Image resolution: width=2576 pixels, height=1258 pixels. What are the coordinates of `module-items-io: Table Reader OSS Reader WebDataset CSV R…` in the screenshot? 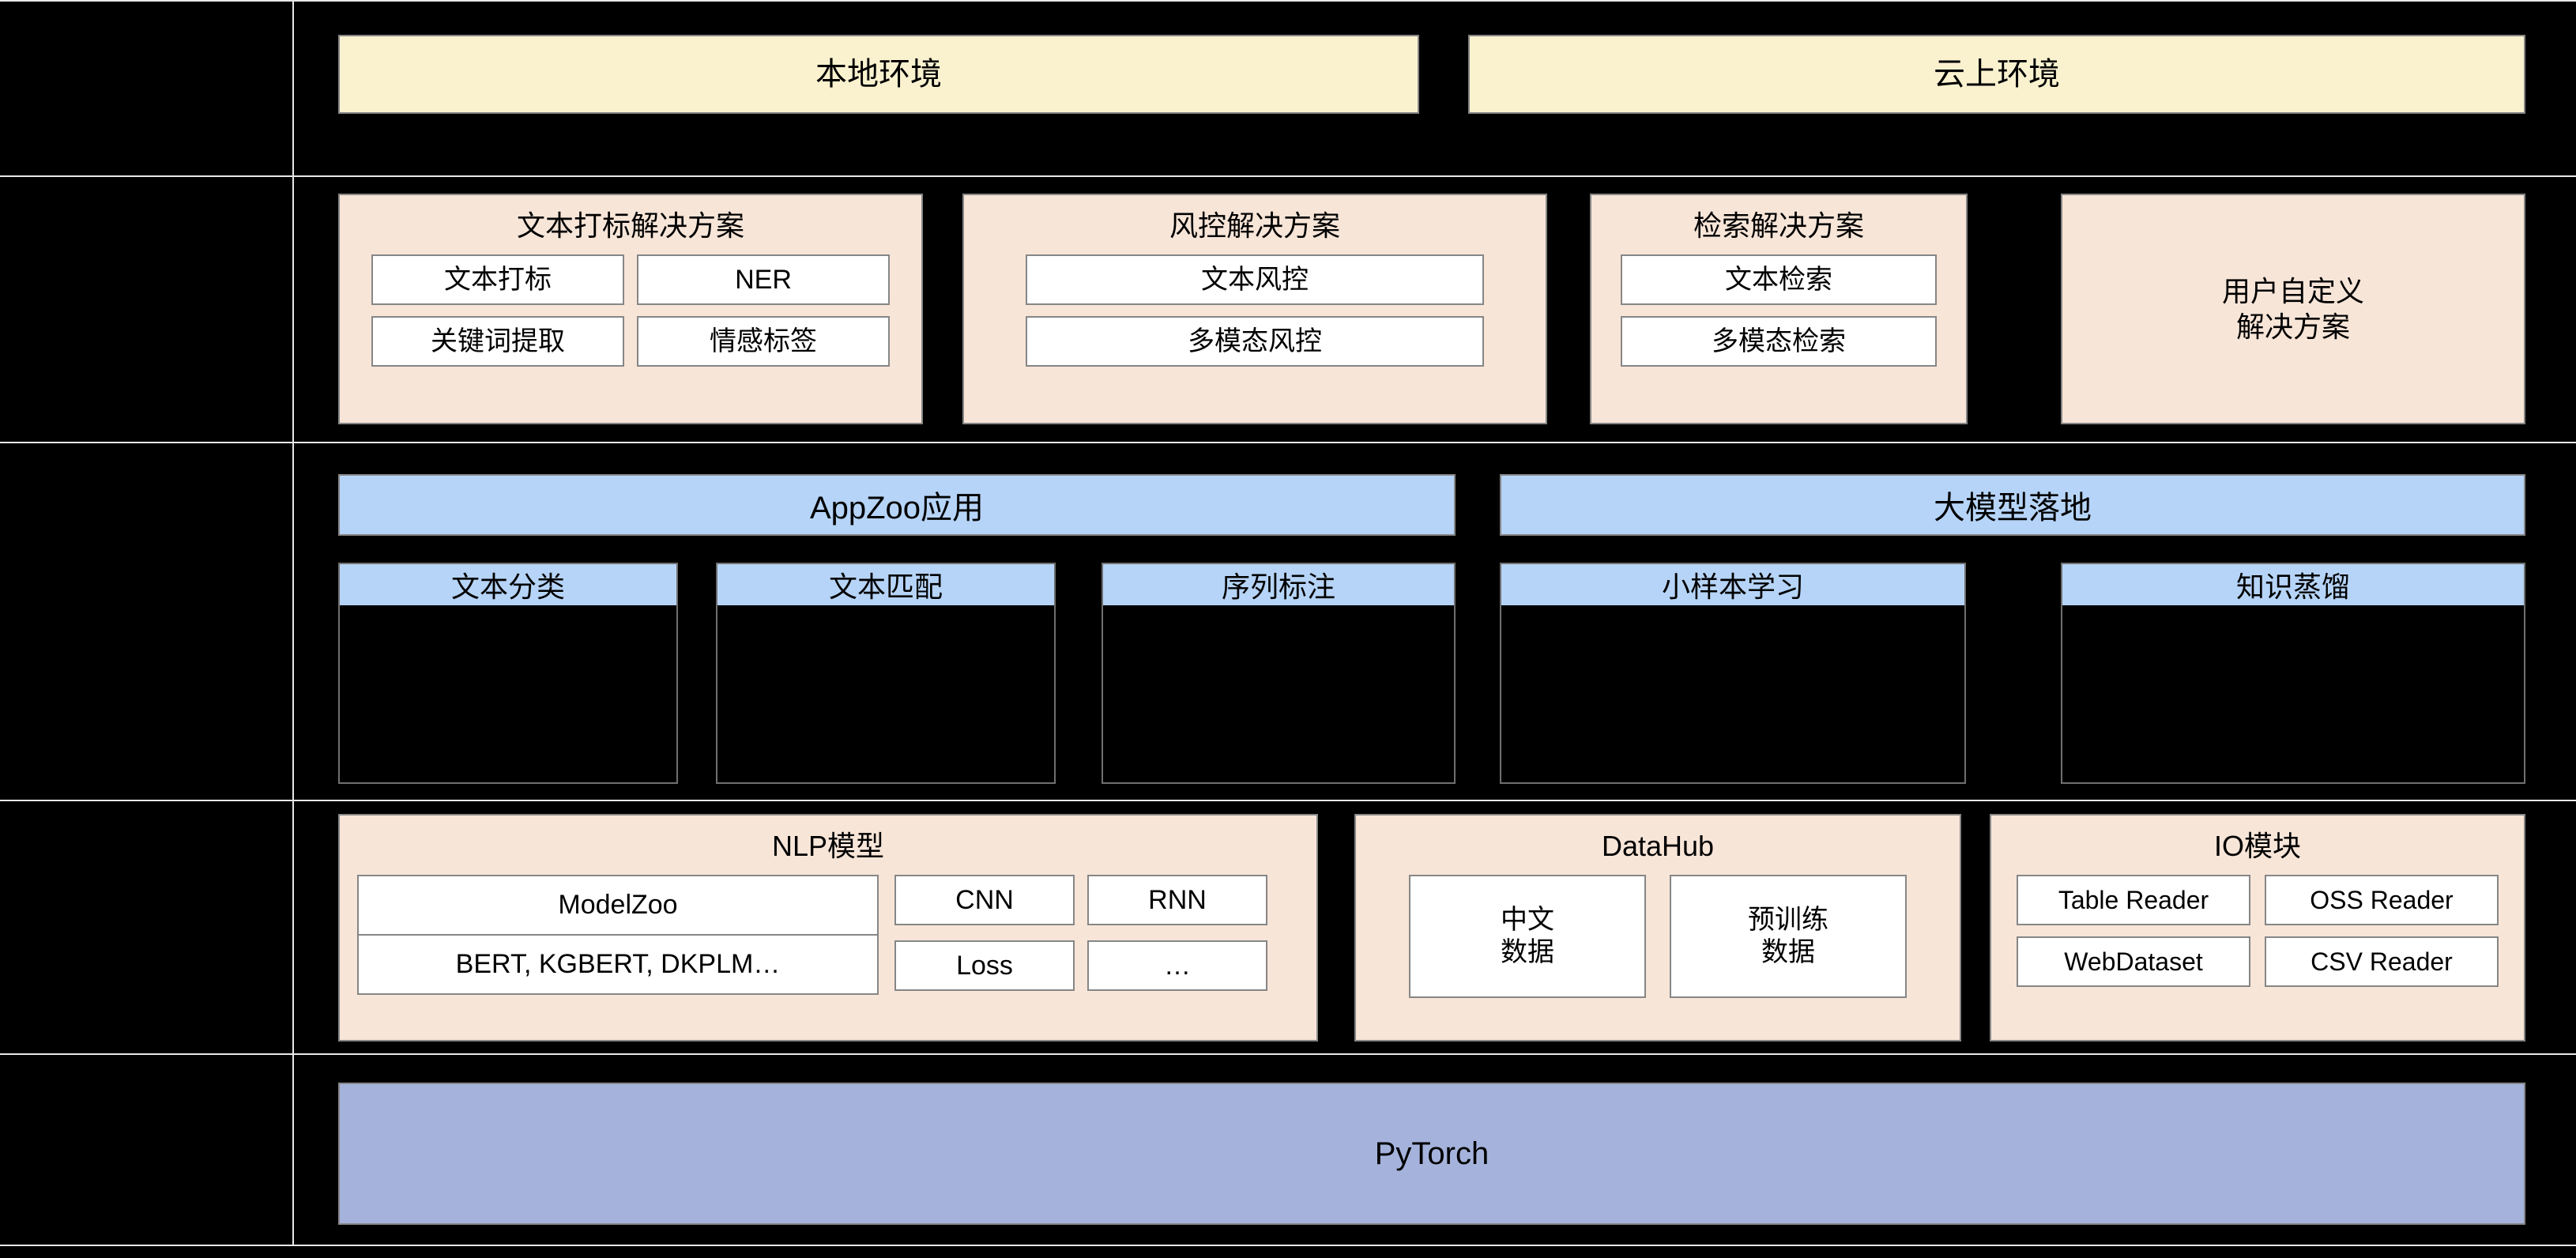 It's located at (2257, 938).